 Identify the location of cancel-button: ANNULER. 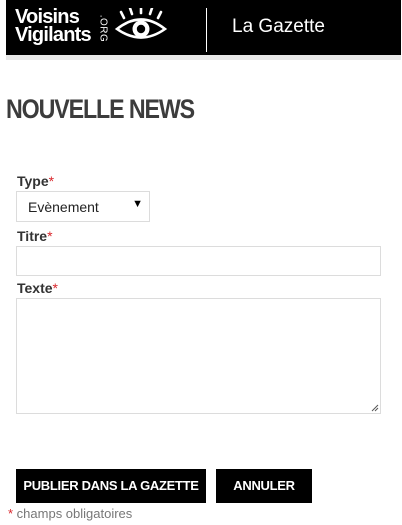
(264, 486).